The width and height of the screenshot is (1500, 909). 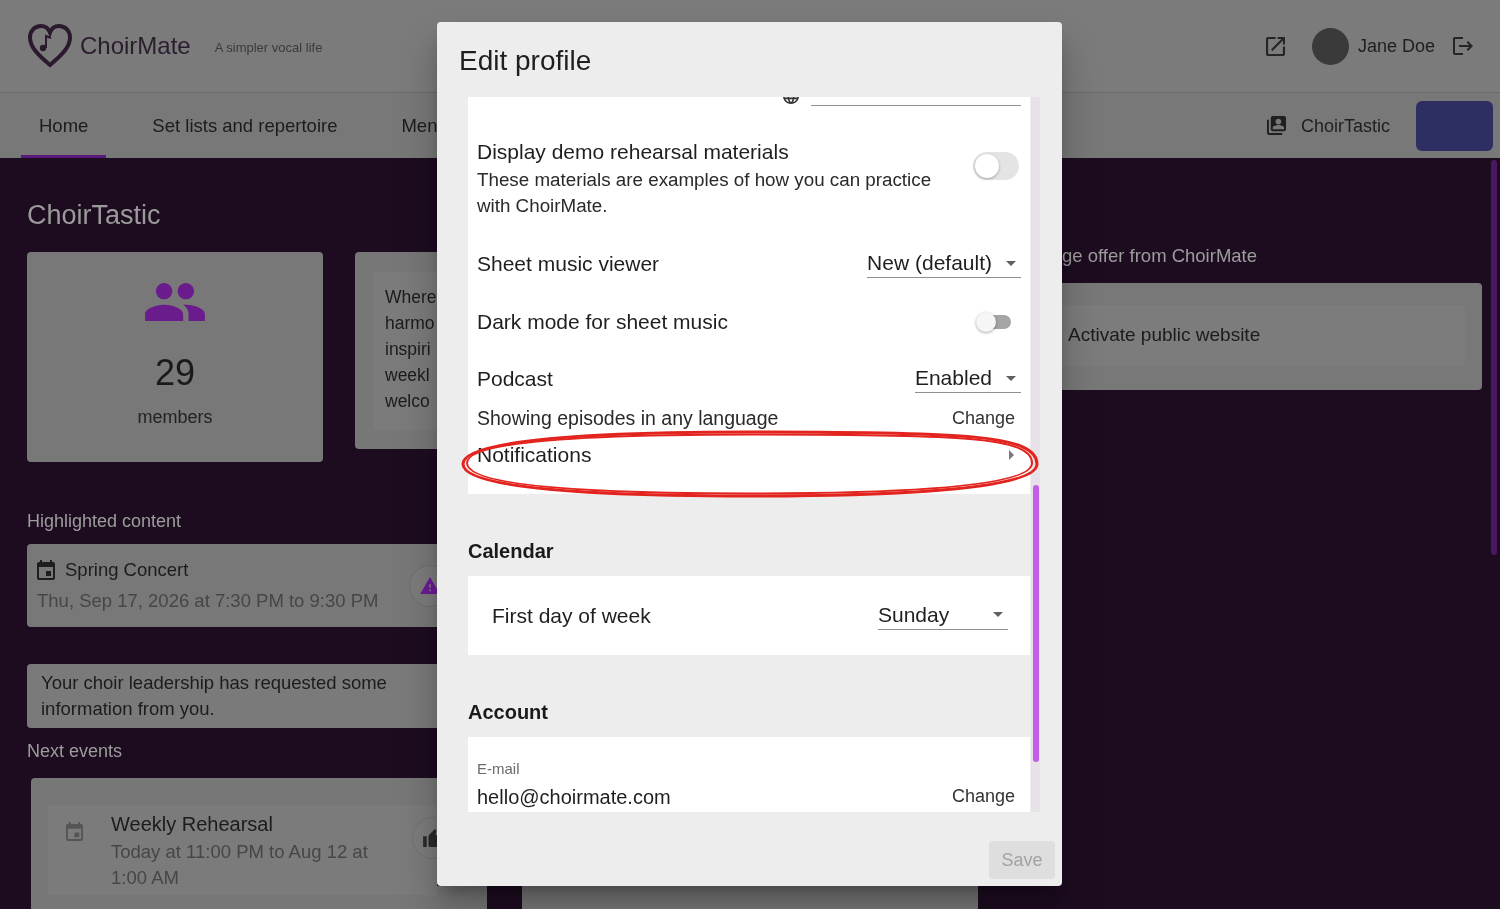 What do you see at coordinates (508, 712) in the screenshot?
I see `section-heading: Account` at bounding box center [508, 712].